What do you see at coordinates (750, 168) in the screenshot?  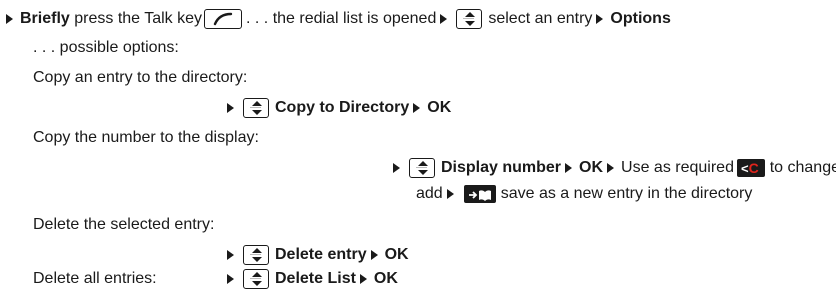 I see `back-delete-key-icon: <C` at bounding box center [750, 168].